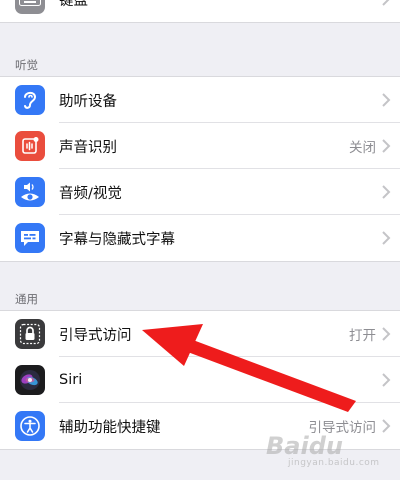  Describe the element at coordinates (30, 380) in the screenshot. I see `siri-icon` at that location.